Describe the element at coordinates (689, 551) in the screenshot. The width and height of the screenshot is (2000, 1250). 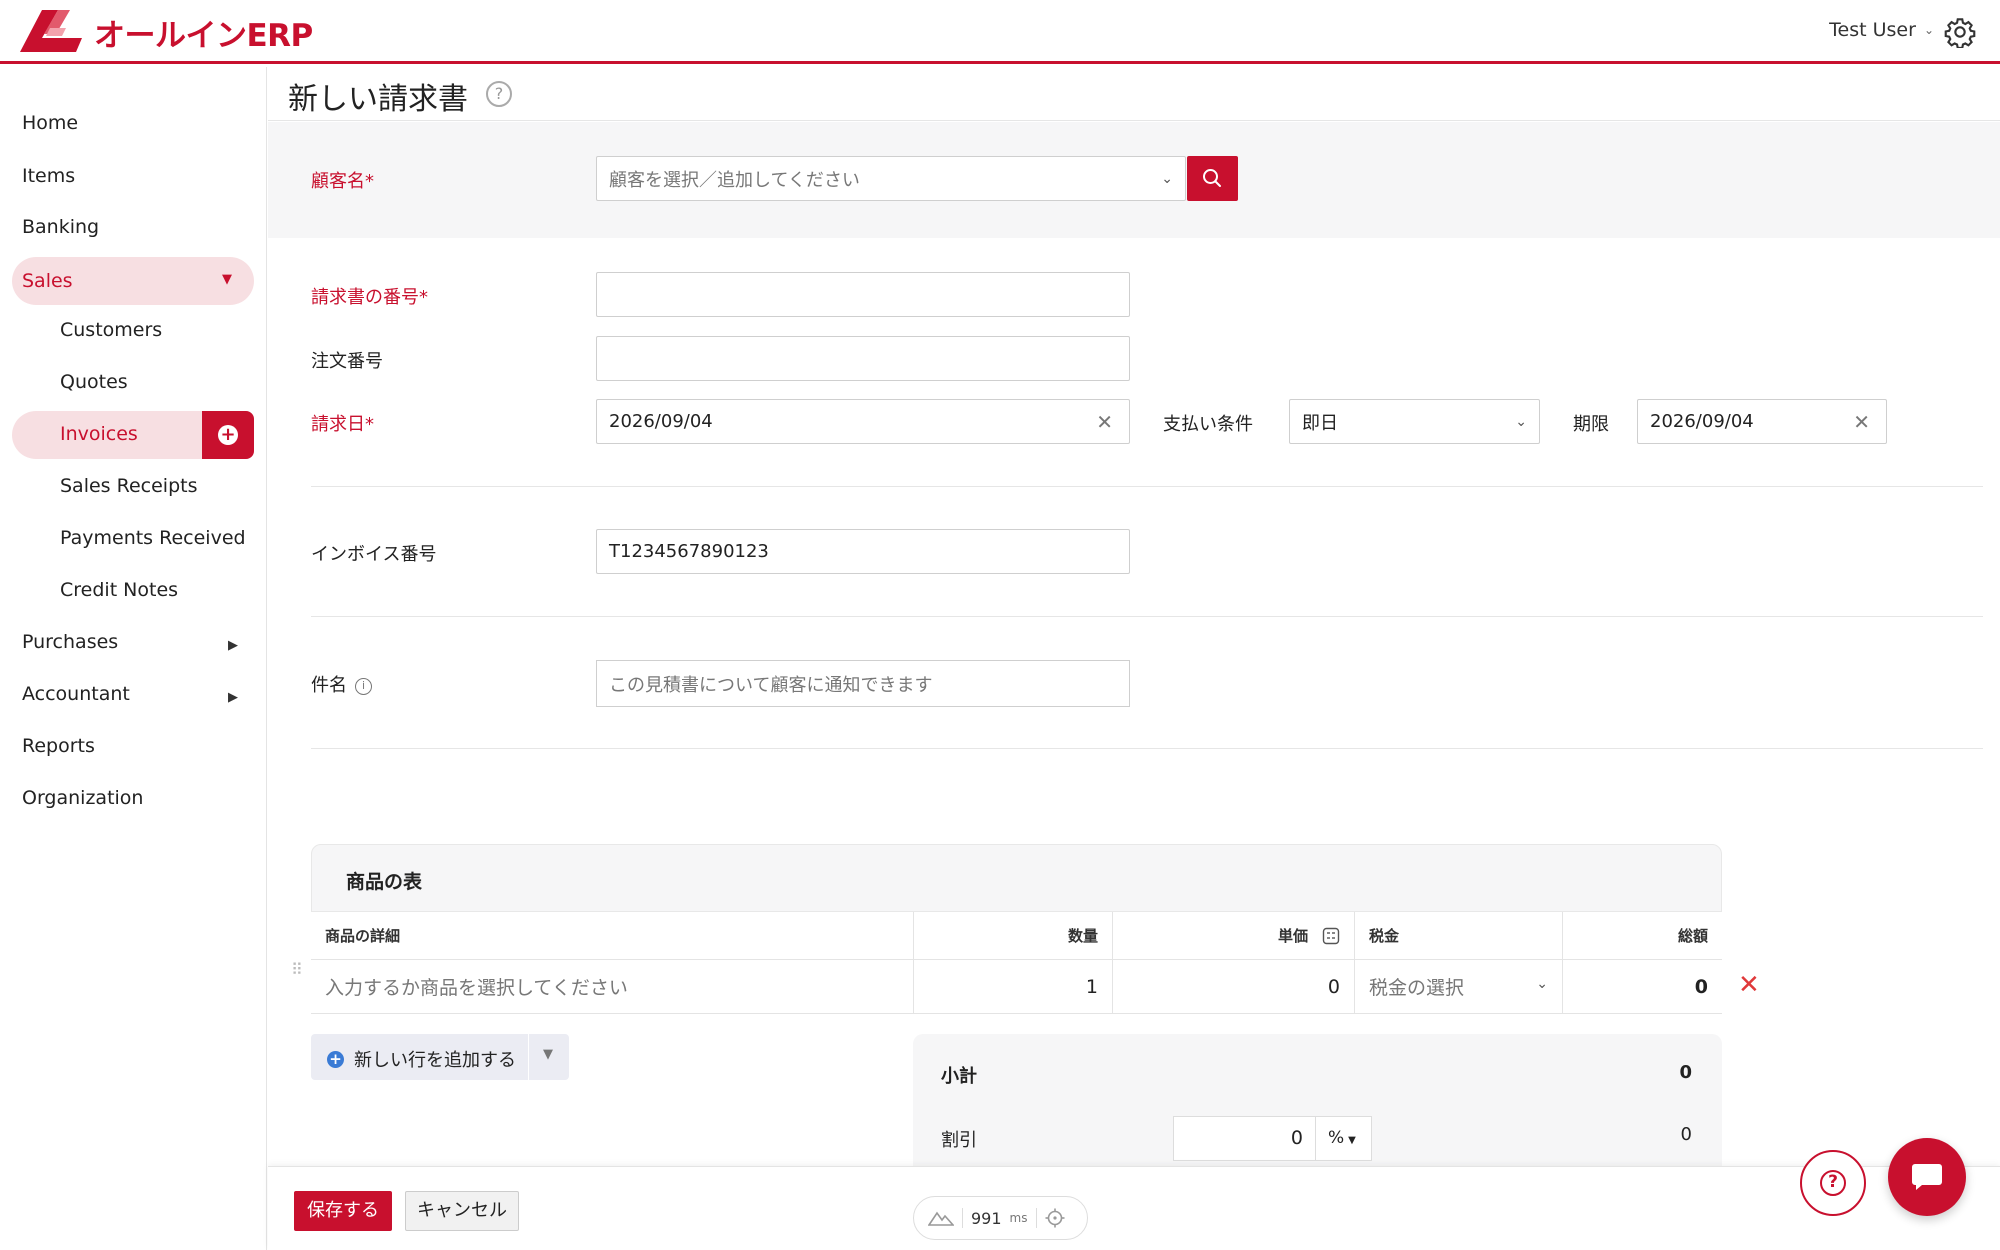
I see `registration-number-value: T1234567890123` at that location.